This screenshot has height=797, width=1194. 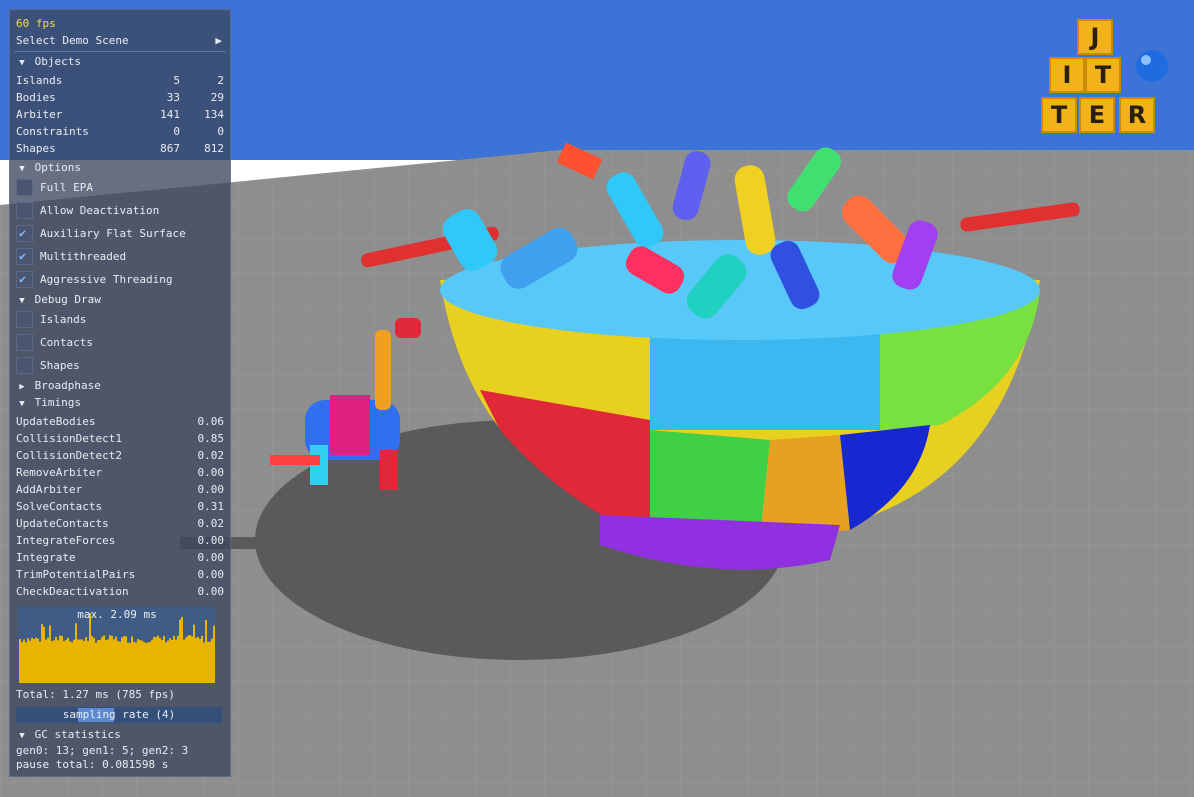 I want to click on objects-header: ▼ Objects, so click(x=120, y=62).